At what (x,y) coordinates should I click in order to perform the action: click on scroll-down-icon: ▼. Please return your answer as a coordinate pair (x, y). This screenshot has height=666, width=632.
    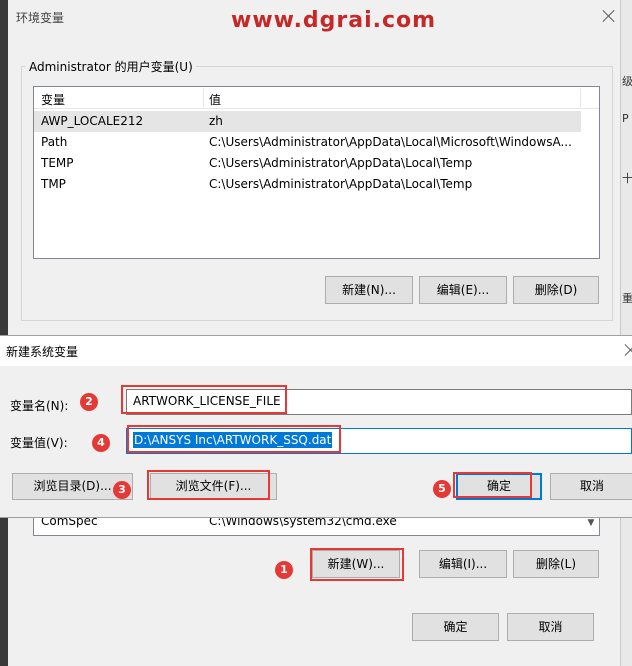
    Looking at the image, I should click on (591, 523).